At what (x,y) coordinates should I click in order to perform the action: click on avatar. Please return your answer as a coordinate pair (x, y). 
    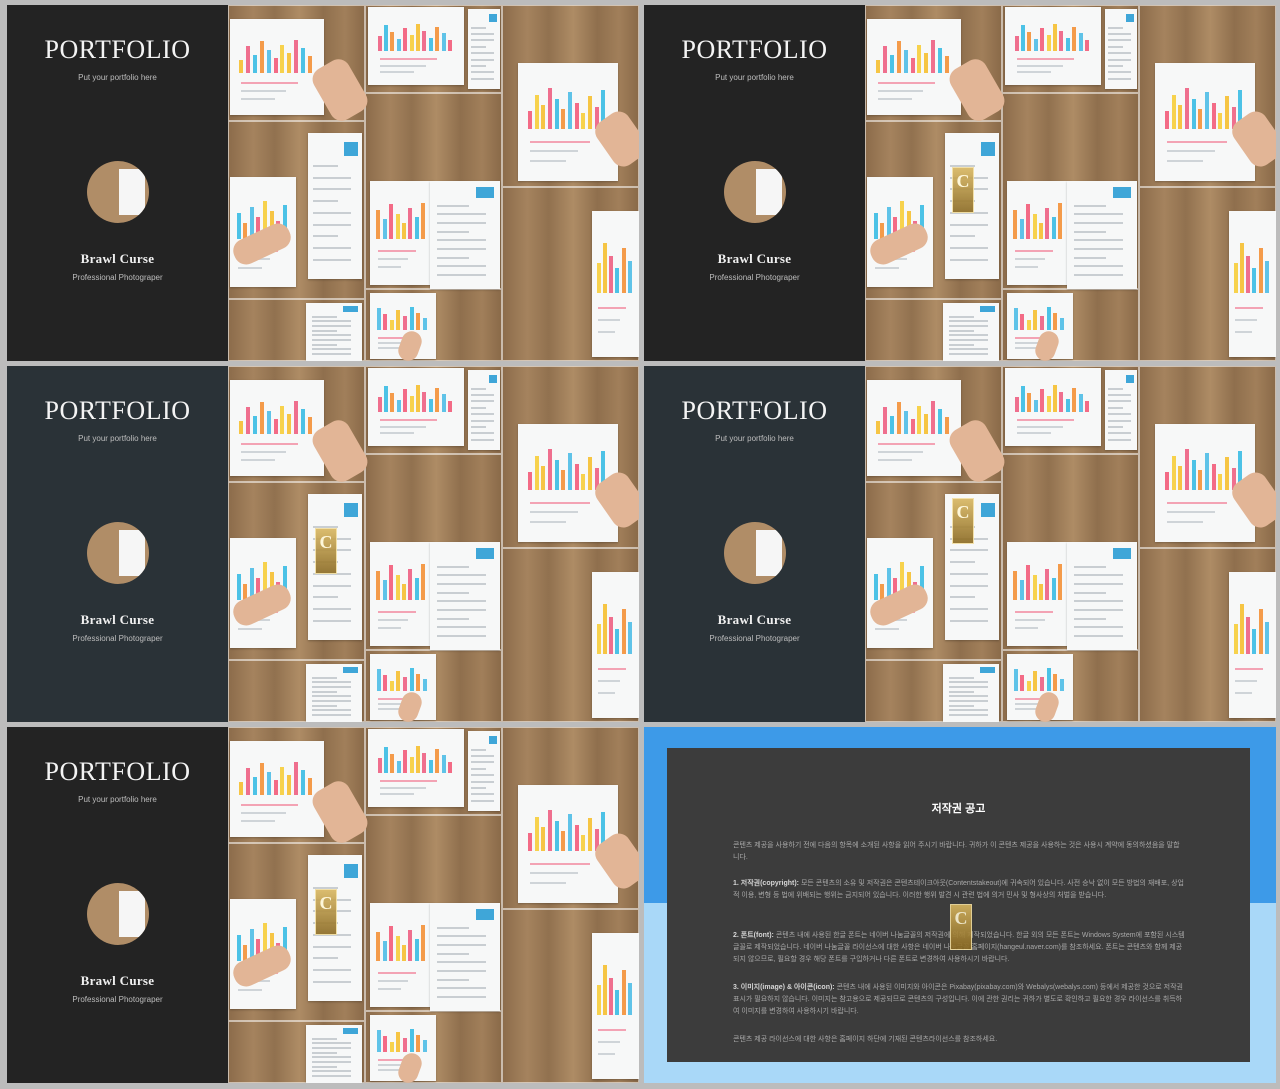
    Looking at the image, I should click on (755, 192).